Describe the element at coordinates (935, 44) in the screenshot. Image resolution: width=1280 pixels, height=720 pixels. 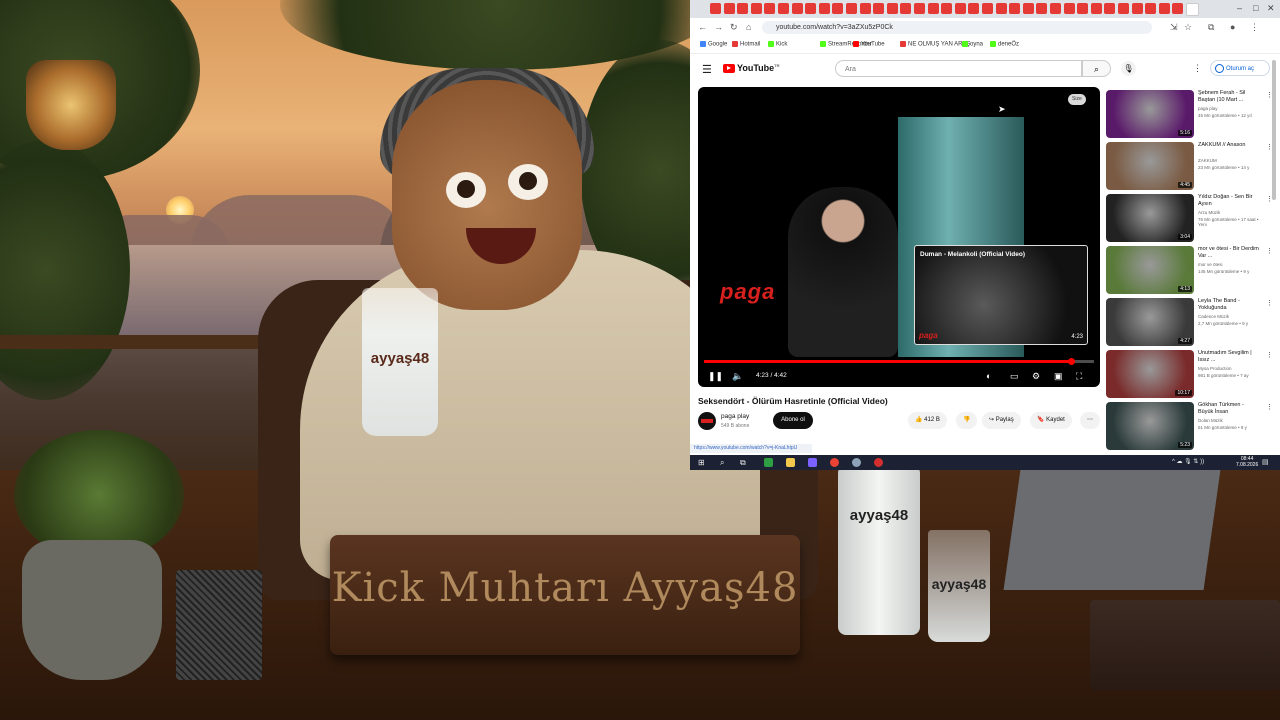
I see `bookmark-item: NE OLMUŞ YAN ARAŞ` at that location.